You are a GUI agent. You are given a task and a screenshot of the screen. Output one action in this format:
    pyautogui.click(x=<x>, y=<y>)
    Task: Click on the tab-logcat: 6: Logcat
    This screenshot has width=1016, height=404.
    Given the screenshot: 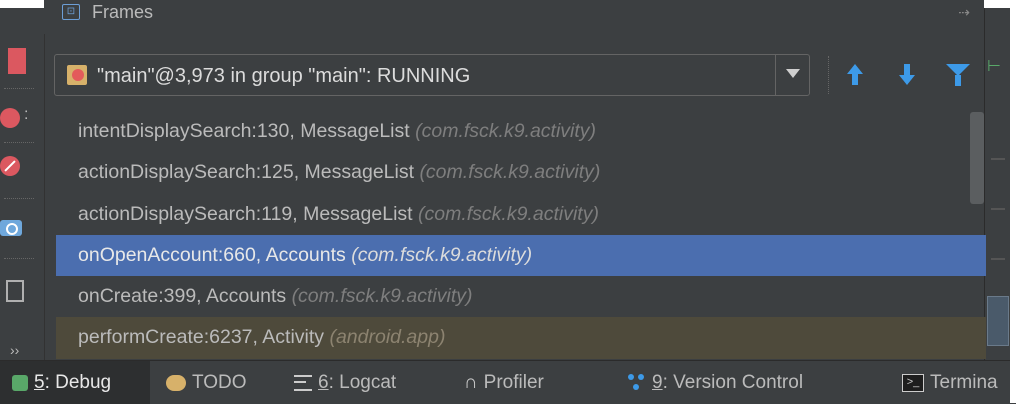 What is the action you would take?
    pyautogui.click(x=345, y=382)
    